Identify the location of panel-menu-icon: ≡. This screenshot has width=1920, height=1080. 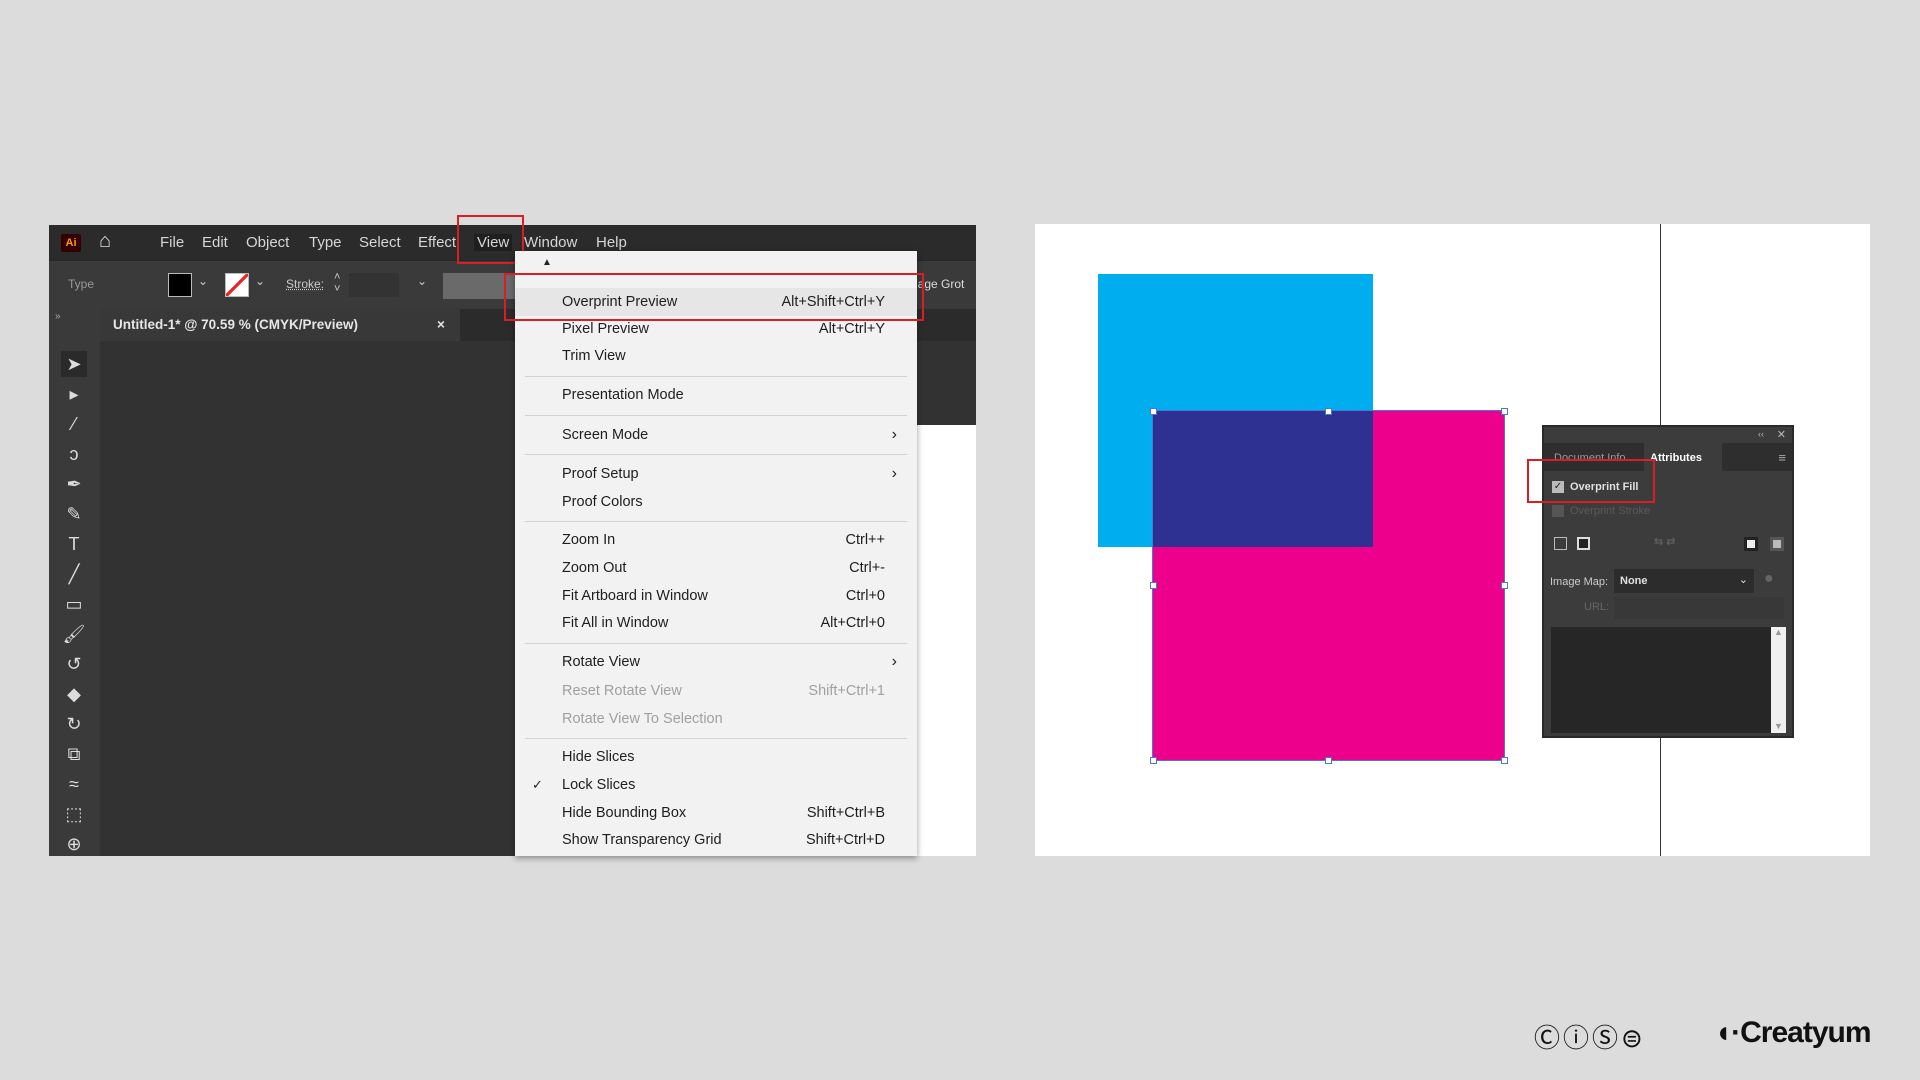
(1782, 457).